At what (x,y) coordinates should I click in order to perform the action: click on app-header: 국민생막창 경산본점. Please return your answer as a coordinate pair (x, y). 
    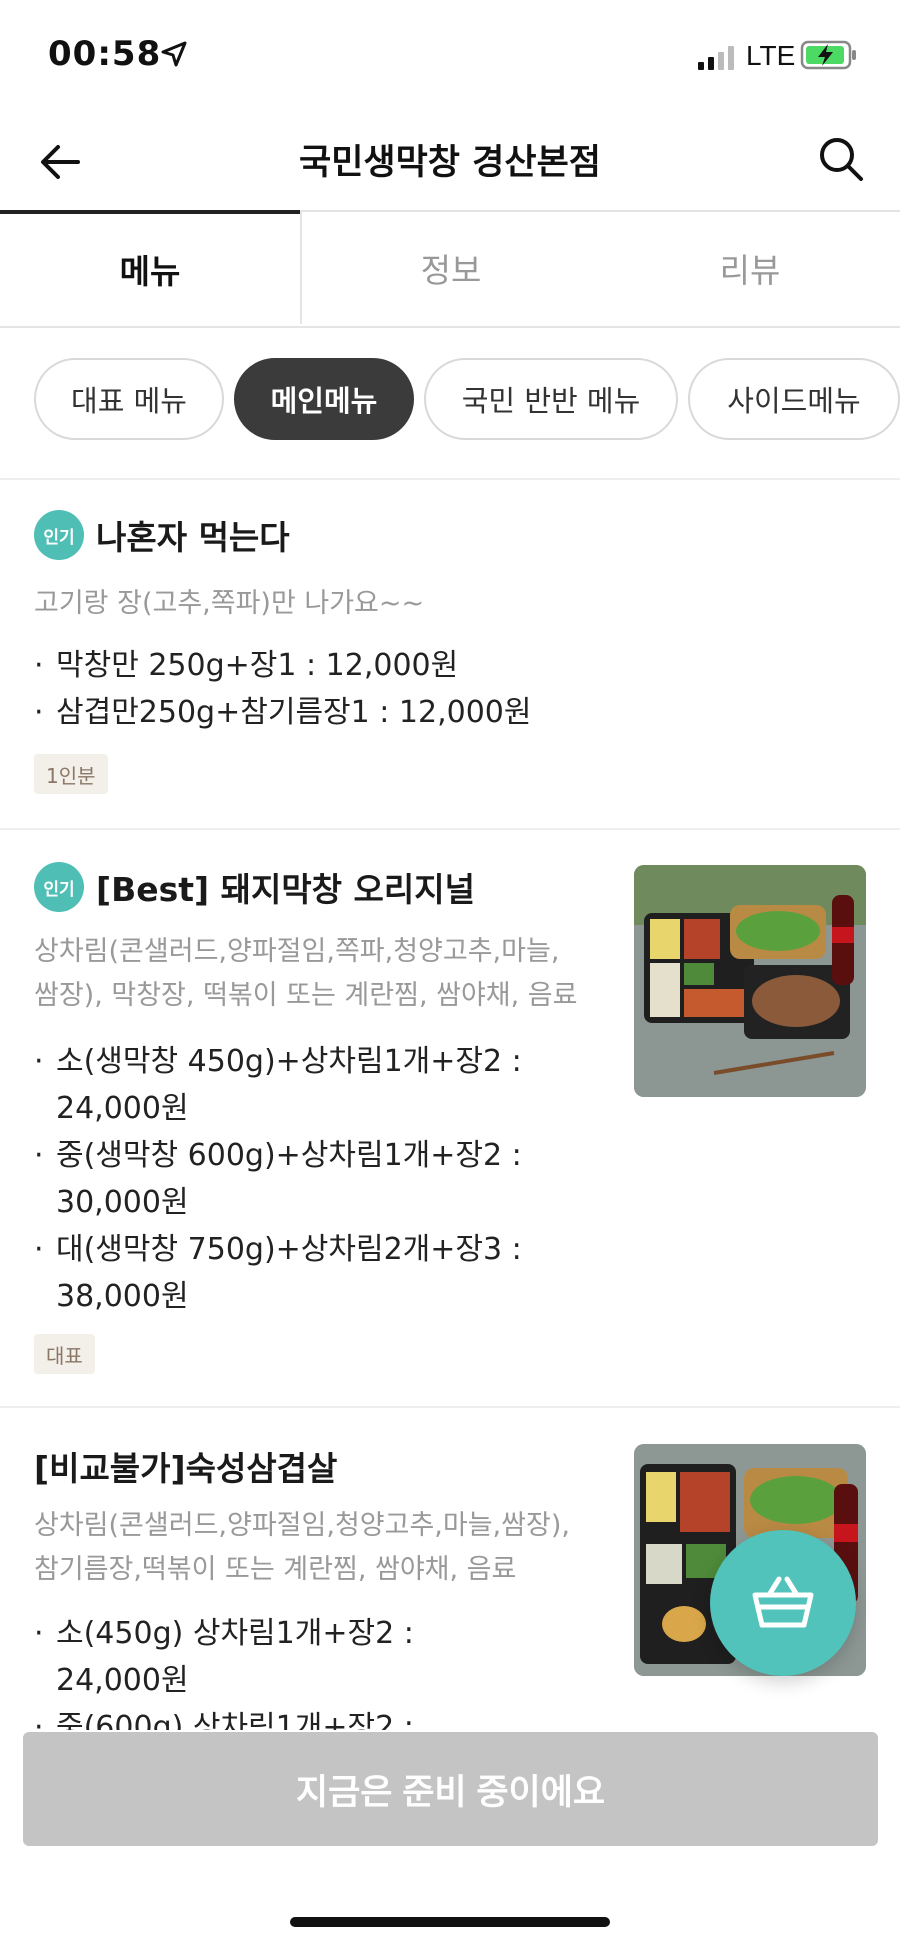
    Looking at the image, I should click on (450, 160).